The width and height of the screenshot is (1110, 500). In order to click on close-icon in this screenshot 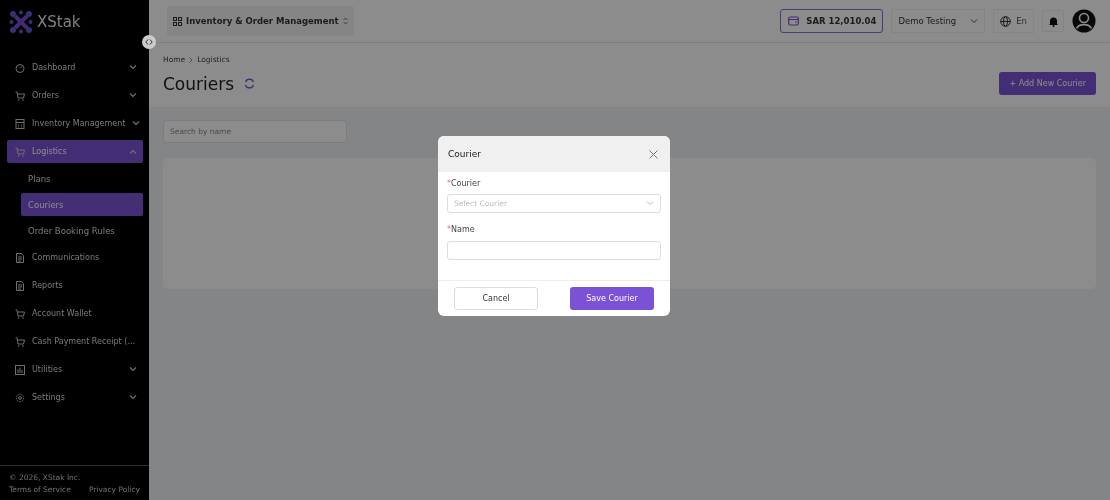, I will do `click(653, 154)`.